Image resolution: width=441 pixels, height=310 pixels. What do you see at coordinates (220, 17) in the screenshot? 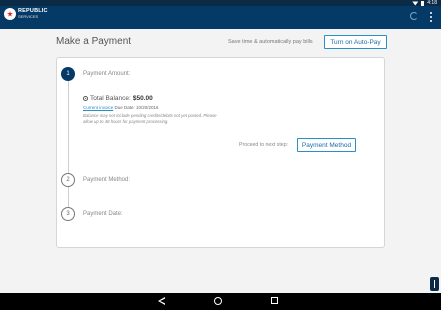
I see `app-bar: REPUBLIC SERVICES` at bounding box center [220, 17].